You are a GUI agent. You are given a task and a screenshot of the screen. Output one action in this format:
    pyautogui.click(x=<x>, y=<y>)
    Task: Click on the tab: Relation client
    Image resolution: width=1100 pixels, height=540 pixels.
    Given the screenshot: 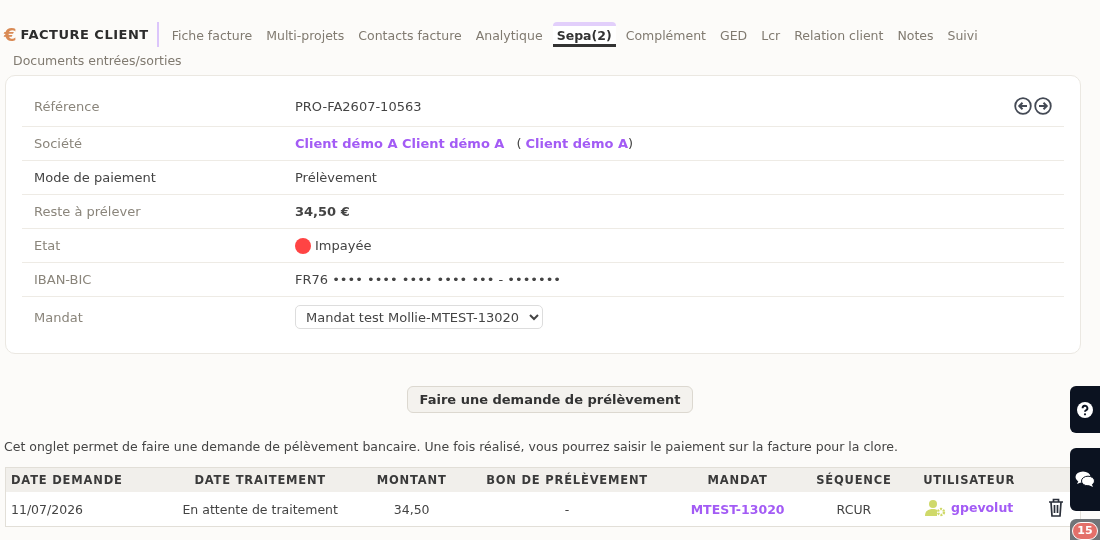 What is the action you would take?
    pyautogui.click(x=839, y=34)
    